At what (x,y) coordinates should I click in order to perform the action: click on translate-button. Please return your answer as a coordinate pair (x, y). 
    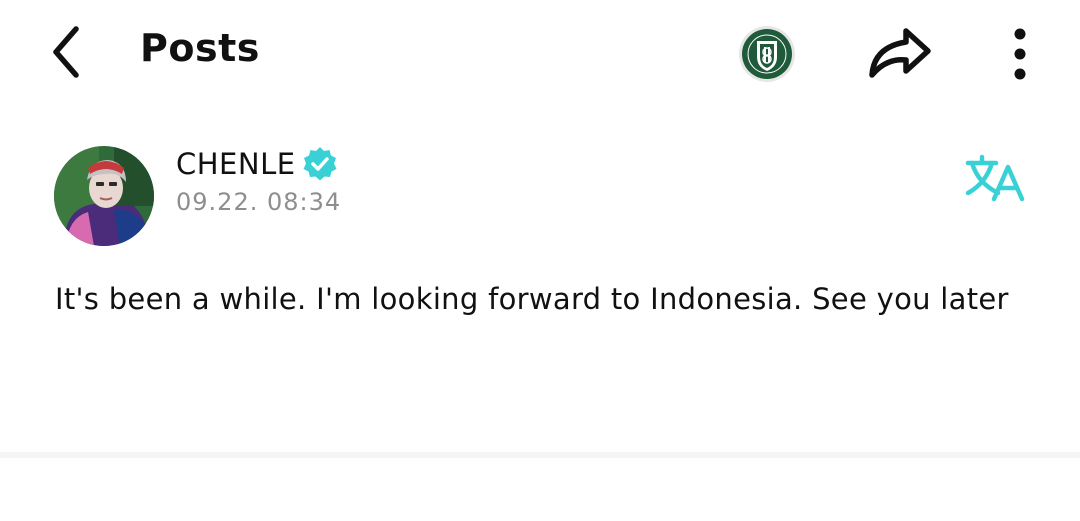
    Looking at the image, I should click on (995, 178).